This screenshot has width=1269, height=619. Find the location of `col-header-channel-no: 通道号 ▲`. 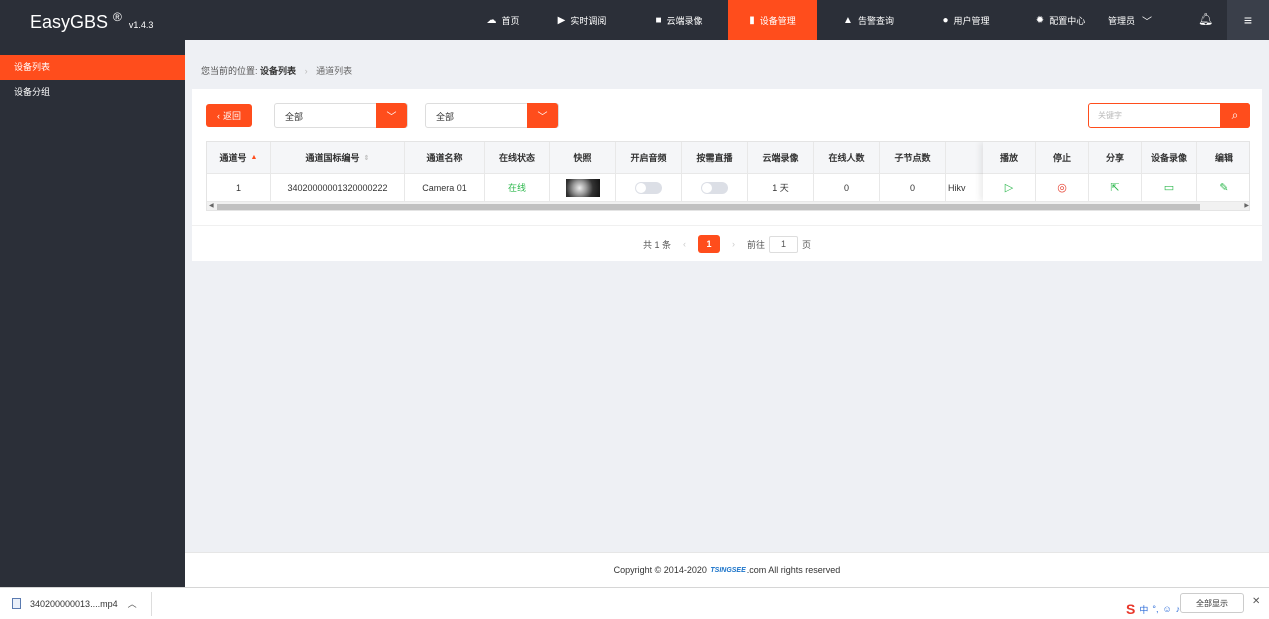

col-header-channel-no: 通道号 ▲ is located at coordinates (239, 157).